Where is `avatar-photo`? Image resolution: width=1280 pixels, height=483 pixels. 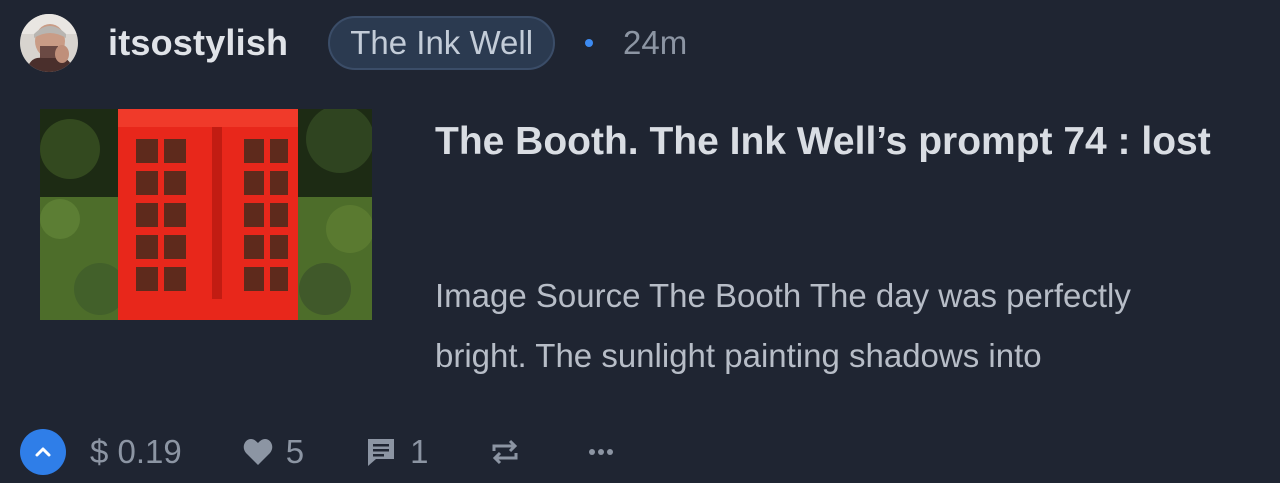 avatar-photo is located at coordinates (49, 43).